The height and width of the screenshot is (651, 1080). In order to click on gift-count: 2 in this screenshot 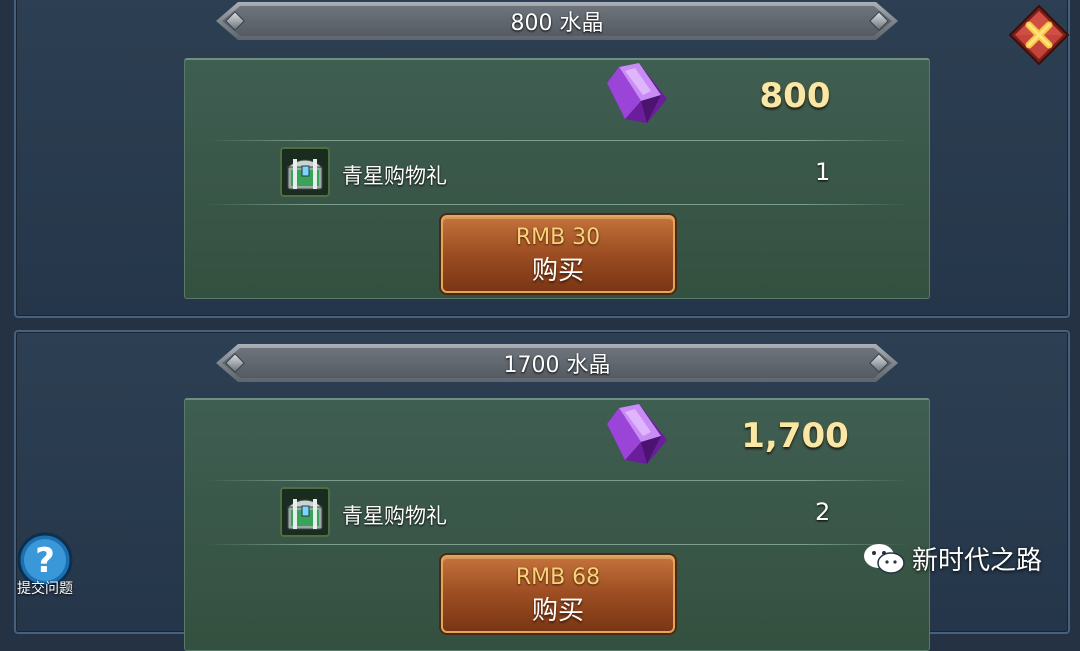, I will do `click(823, 512)`.